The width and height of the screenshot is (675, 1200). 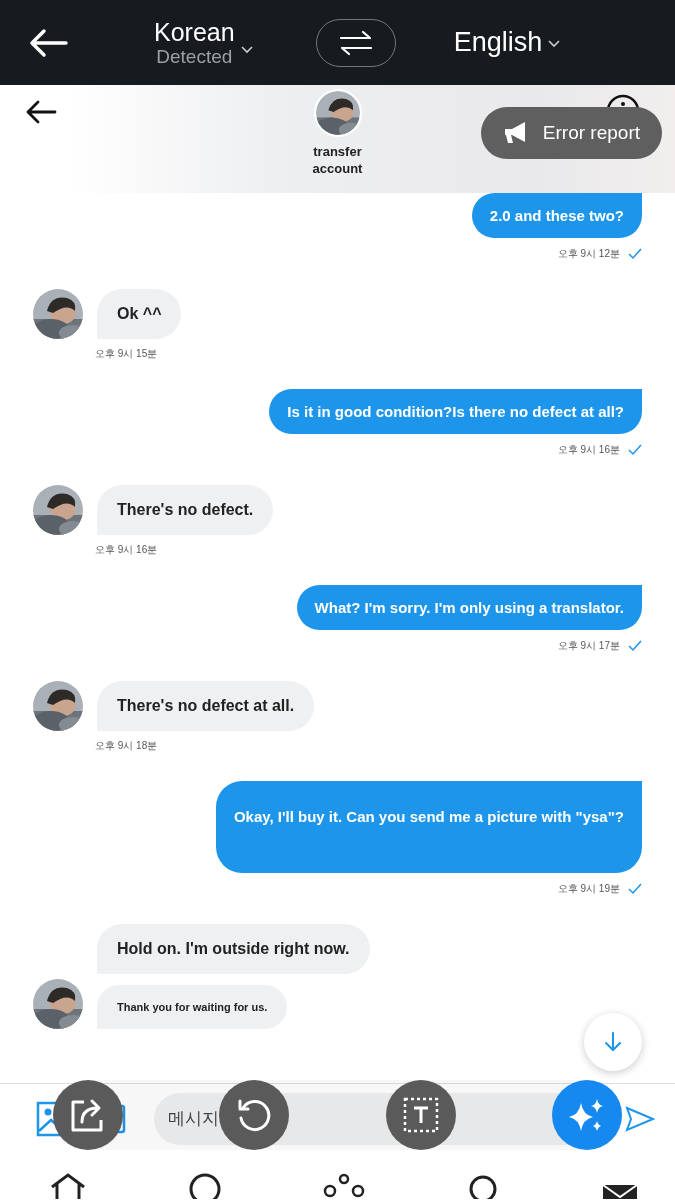 I want to click on timestamp: 오후 9시 12분, so click(x=588, y=254).